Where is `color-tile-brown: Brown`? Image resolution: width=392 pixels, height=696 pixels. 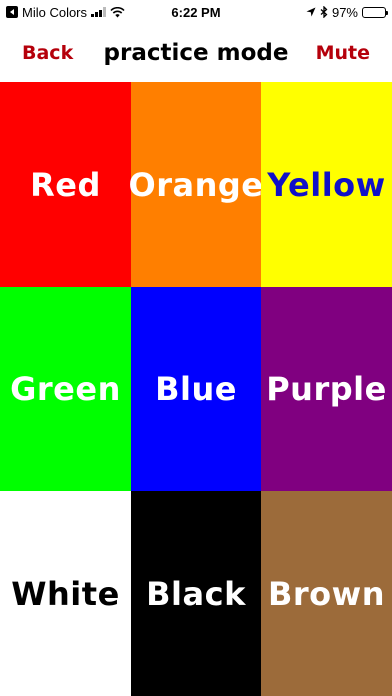
color-tile-brown: Brown is located at coordinates (326, 593).